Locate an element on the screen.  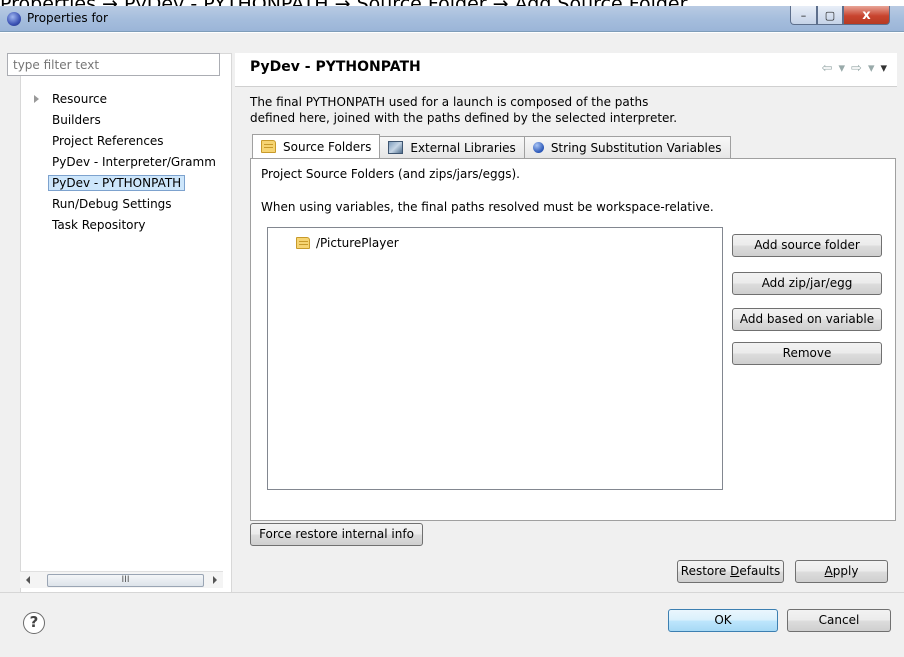
add-based-on-variable-button: Add based on variable is located at coordinates (807, 319).